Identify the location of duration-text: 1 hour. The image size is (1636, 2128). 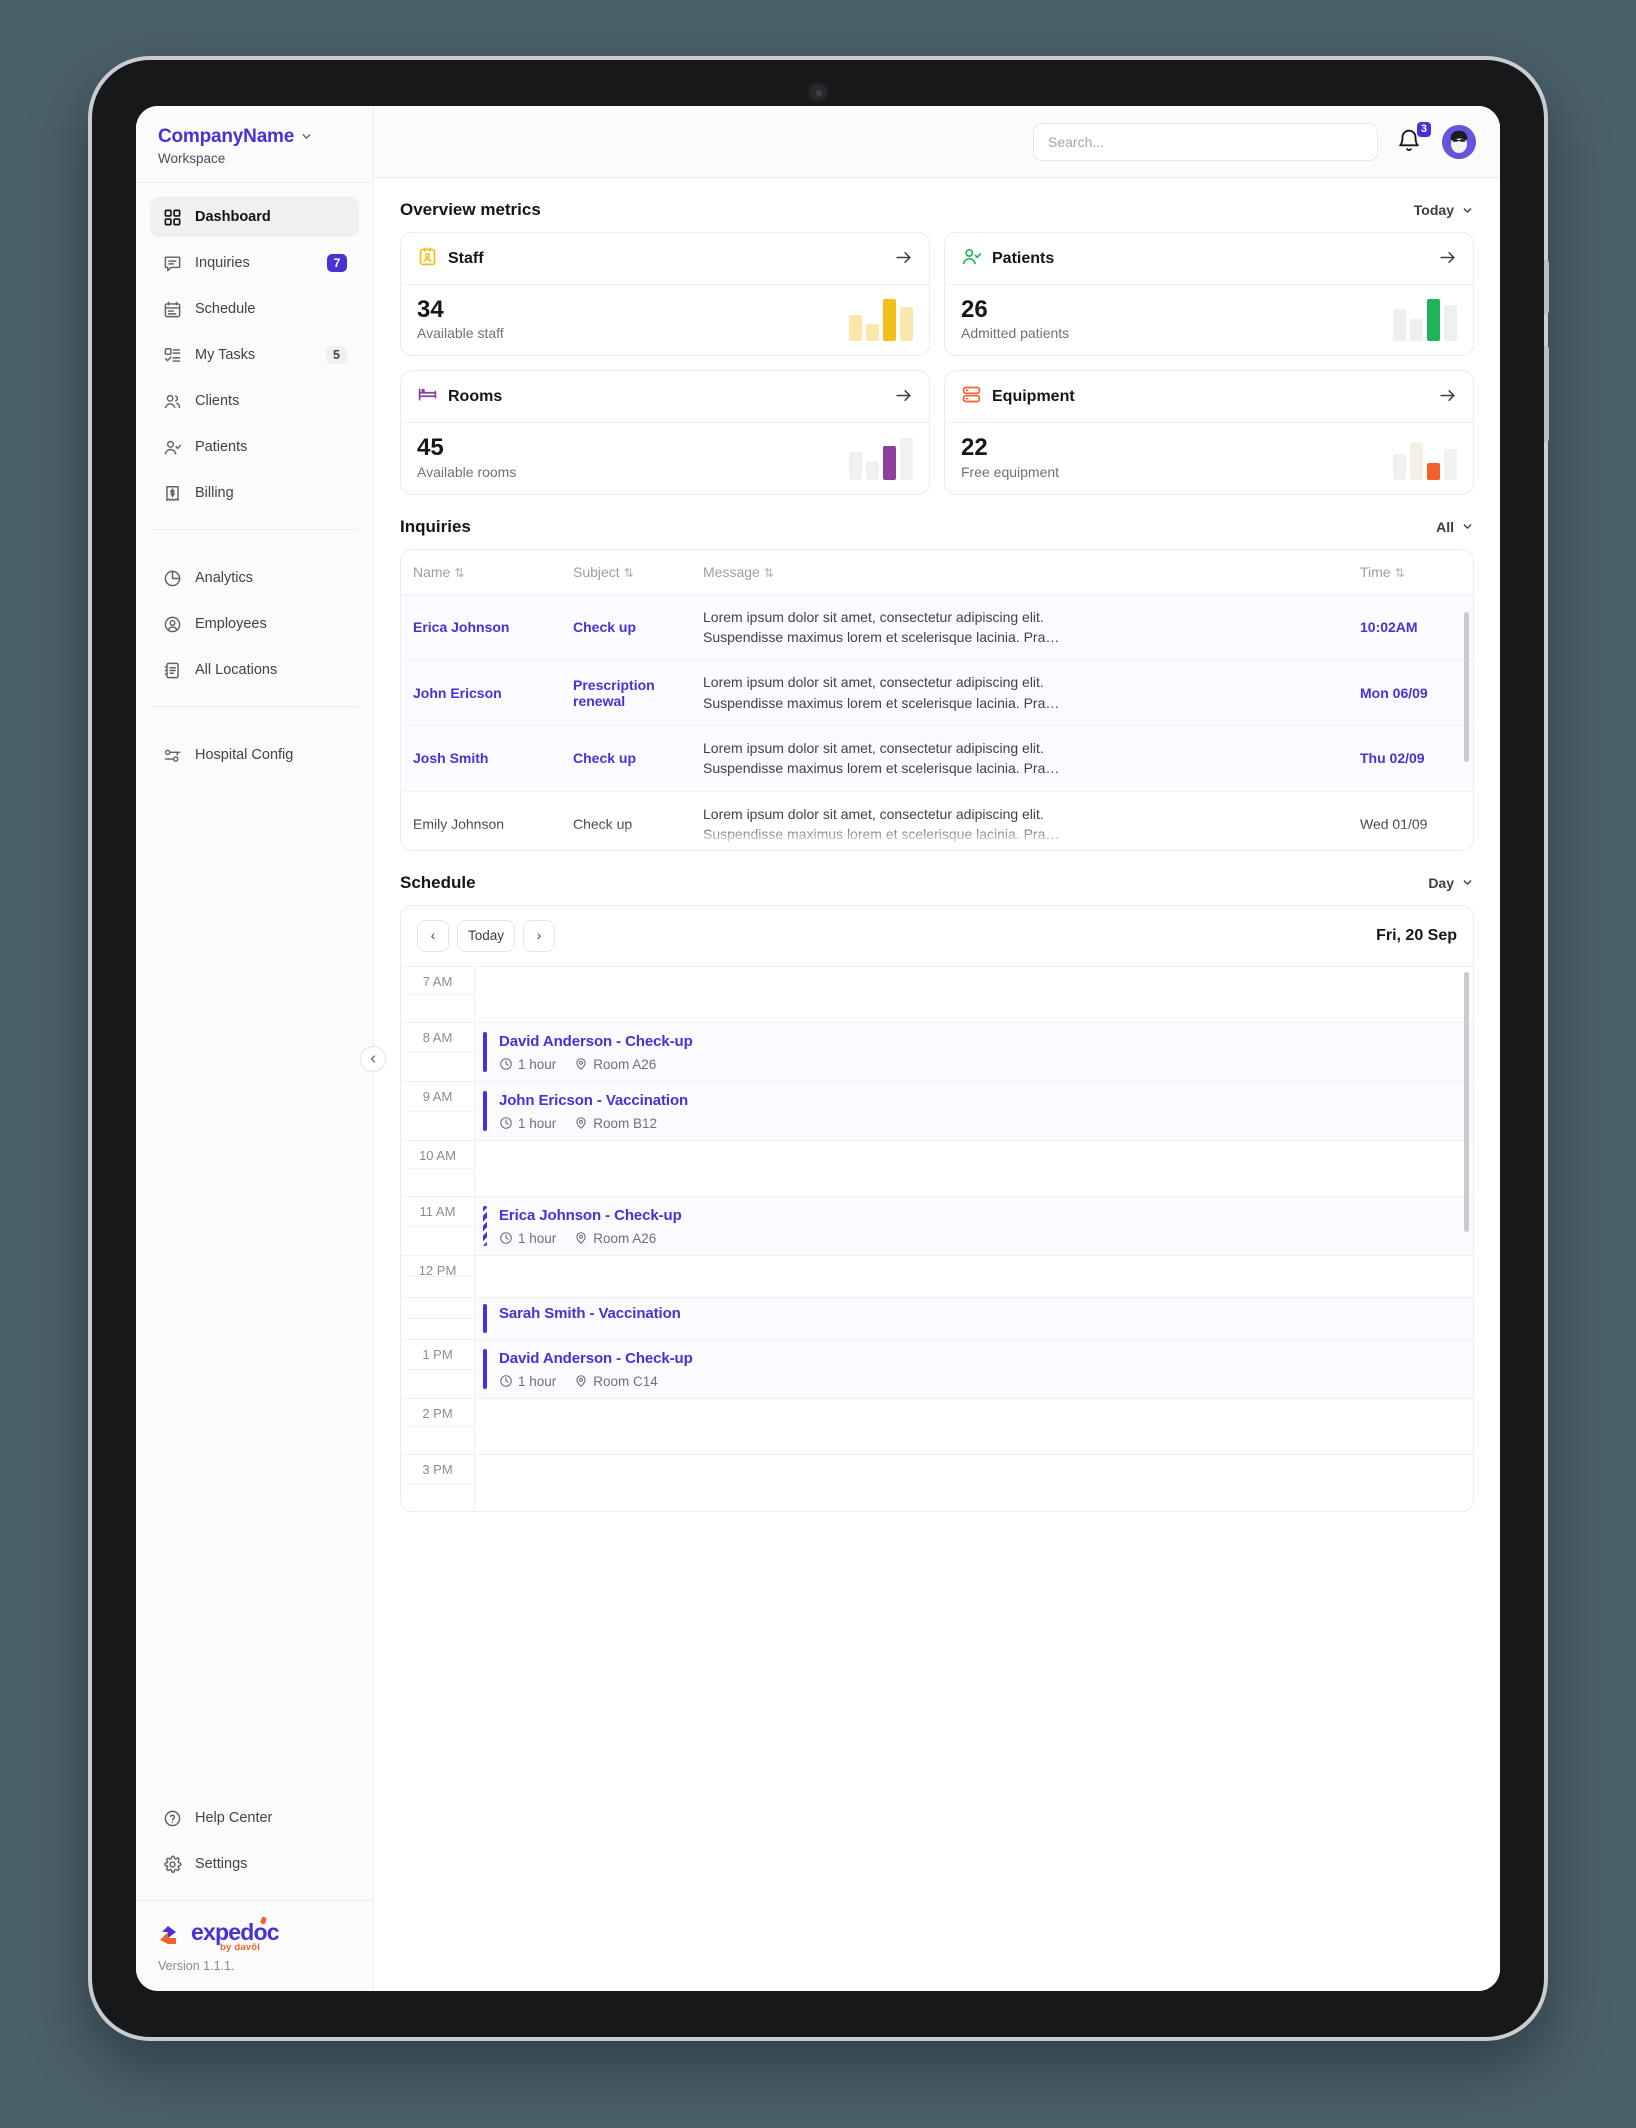
(537, 1064).